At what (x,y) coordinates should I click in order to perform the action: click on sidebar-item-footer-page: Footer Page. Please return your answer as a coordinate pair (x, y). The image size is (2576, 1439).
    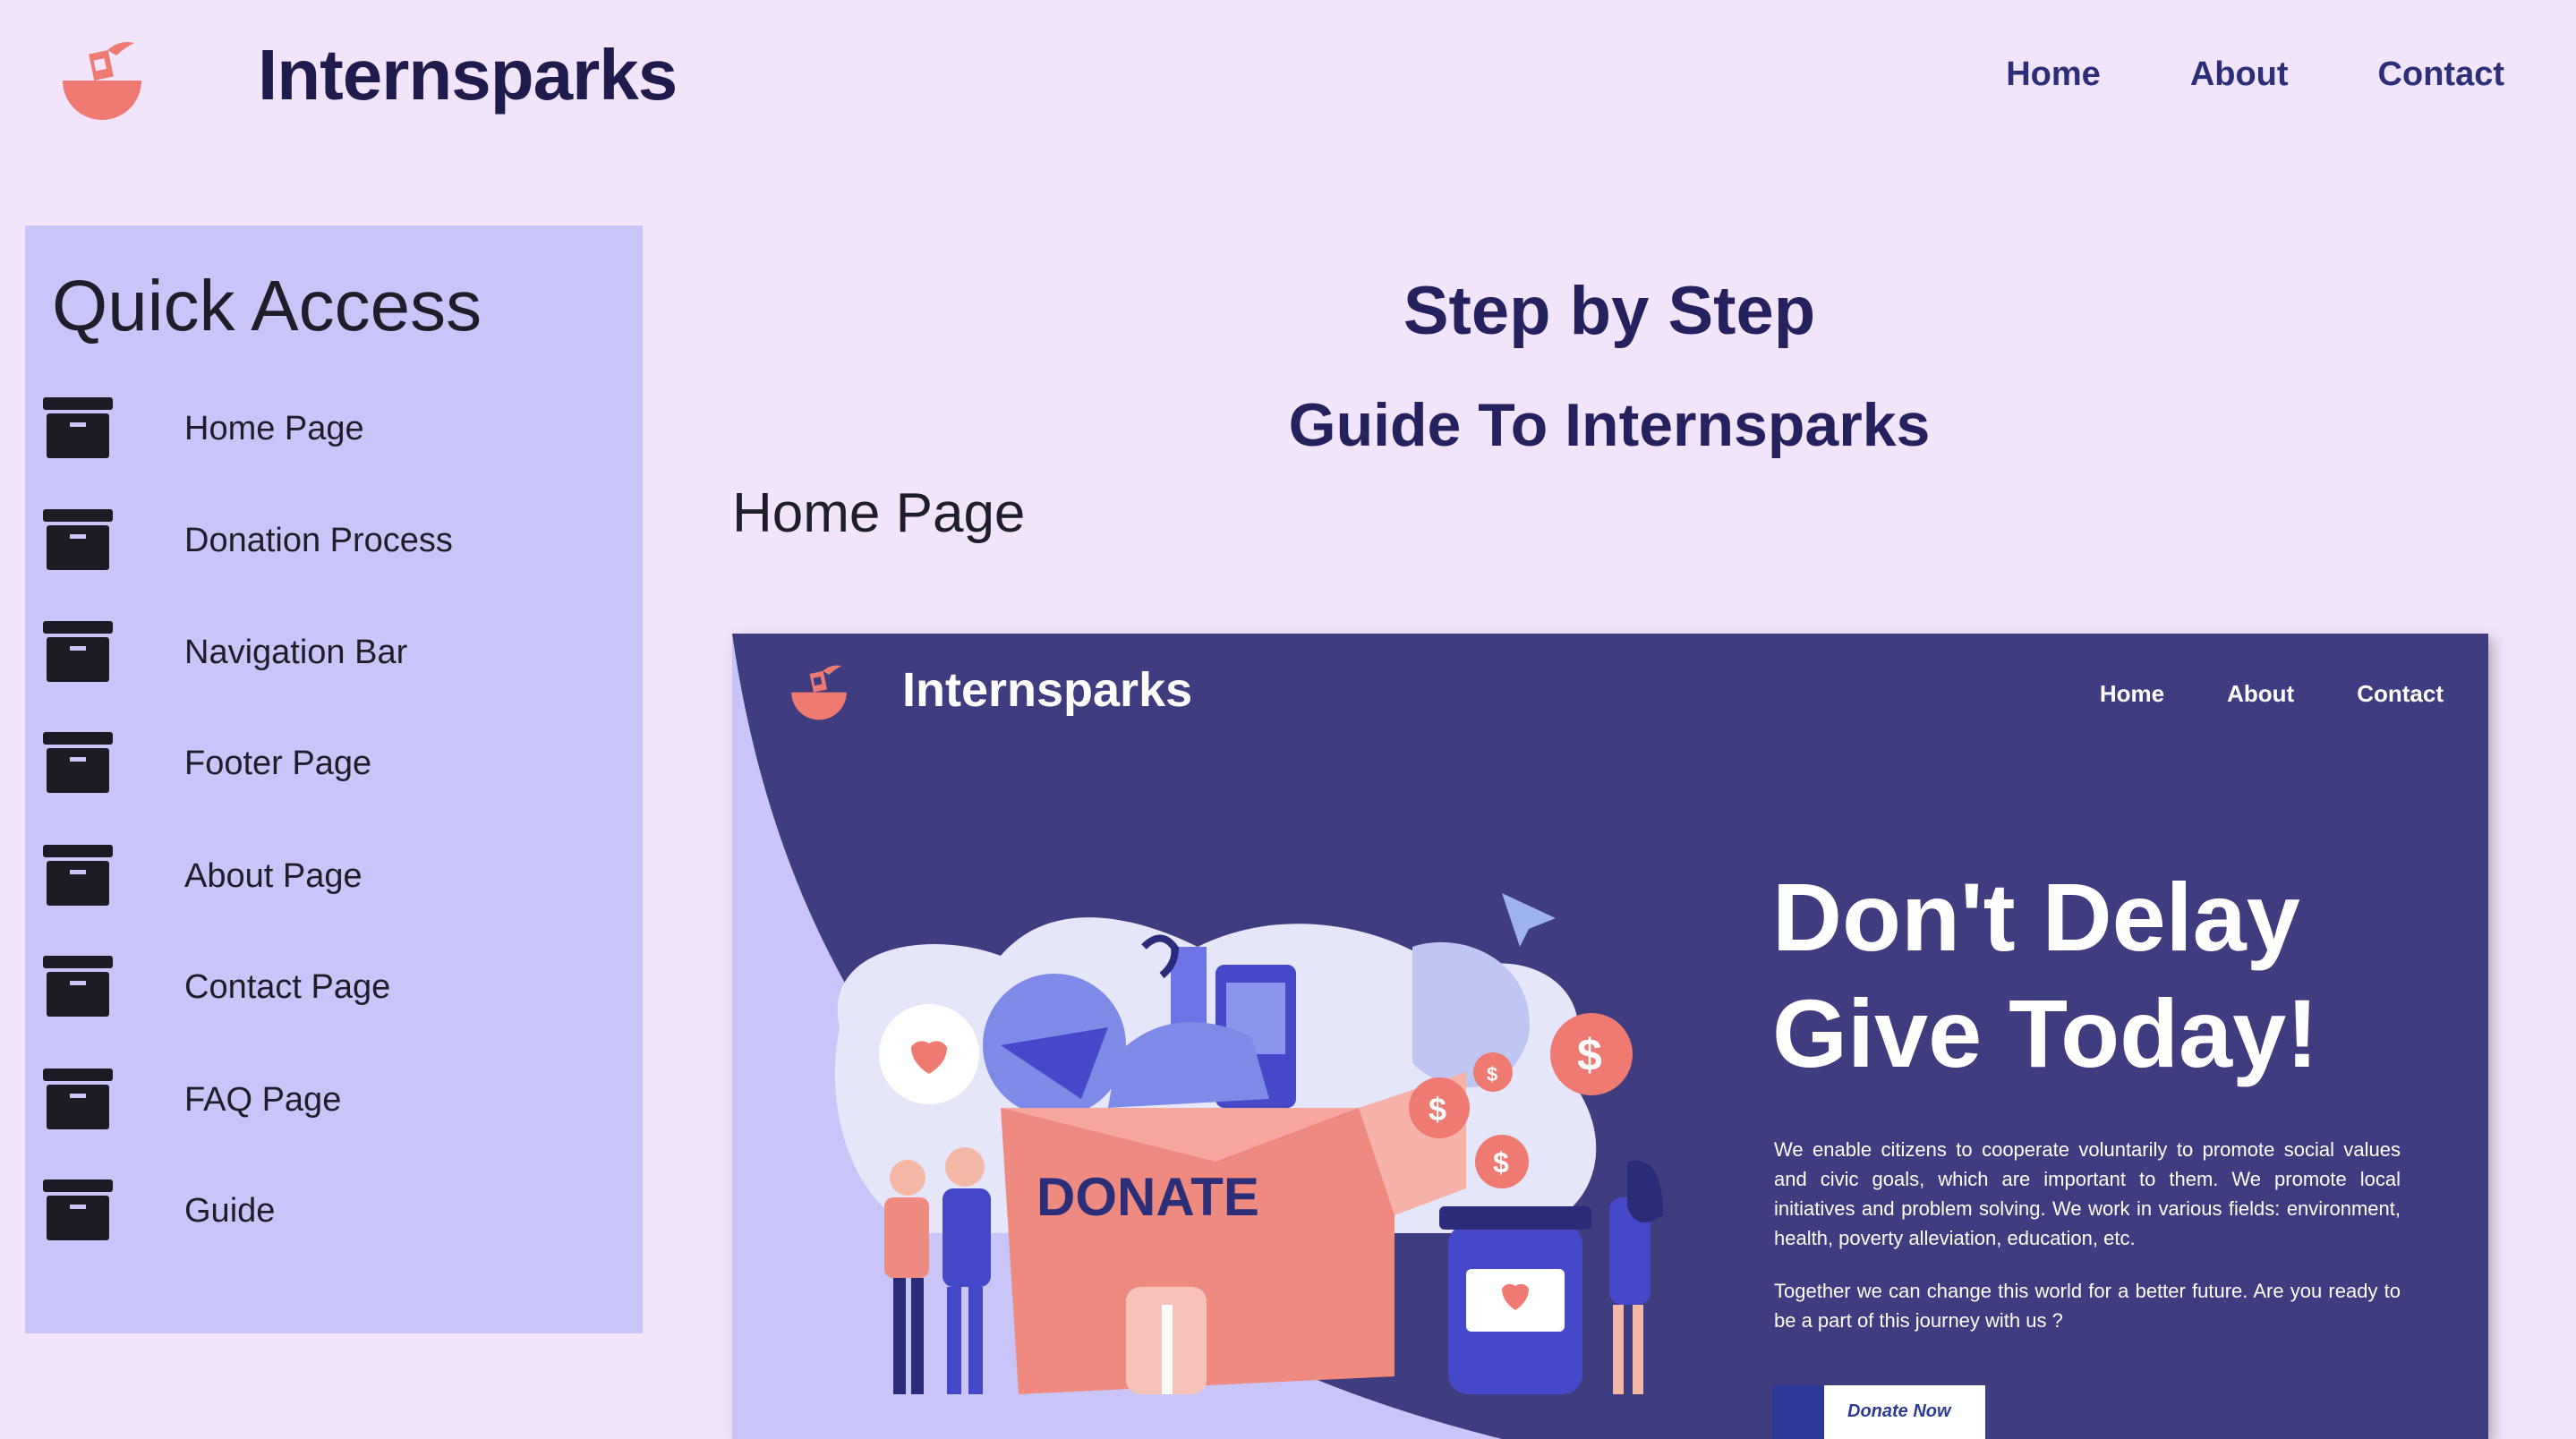
    Looking at the image, I should click on (334, 768).